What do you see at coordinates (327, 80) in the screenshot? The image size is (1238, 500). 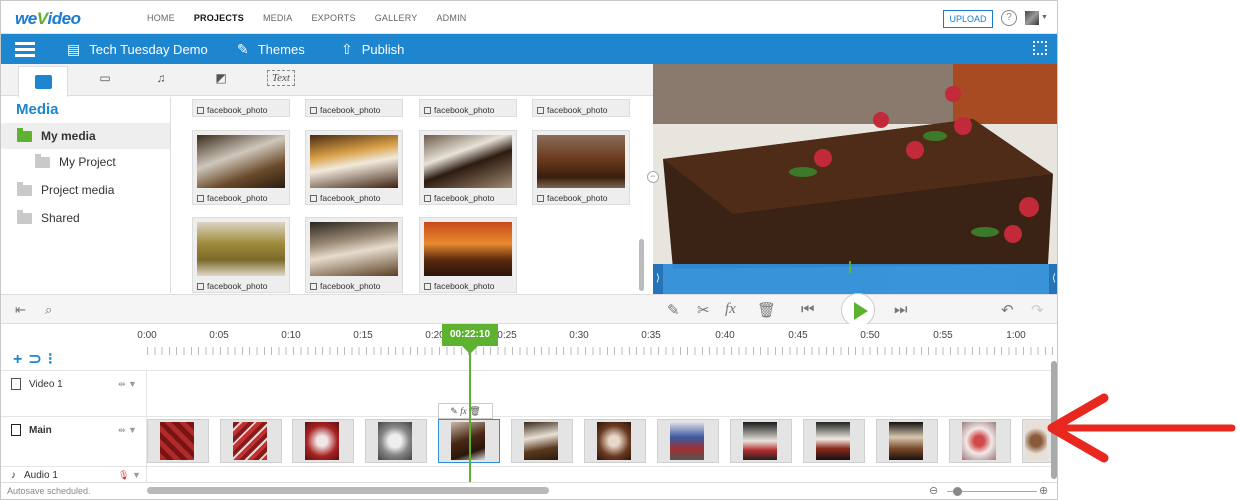 I see `library-tabs: ▭ ♫ ◩ Text` at bounding box center [327, 80].